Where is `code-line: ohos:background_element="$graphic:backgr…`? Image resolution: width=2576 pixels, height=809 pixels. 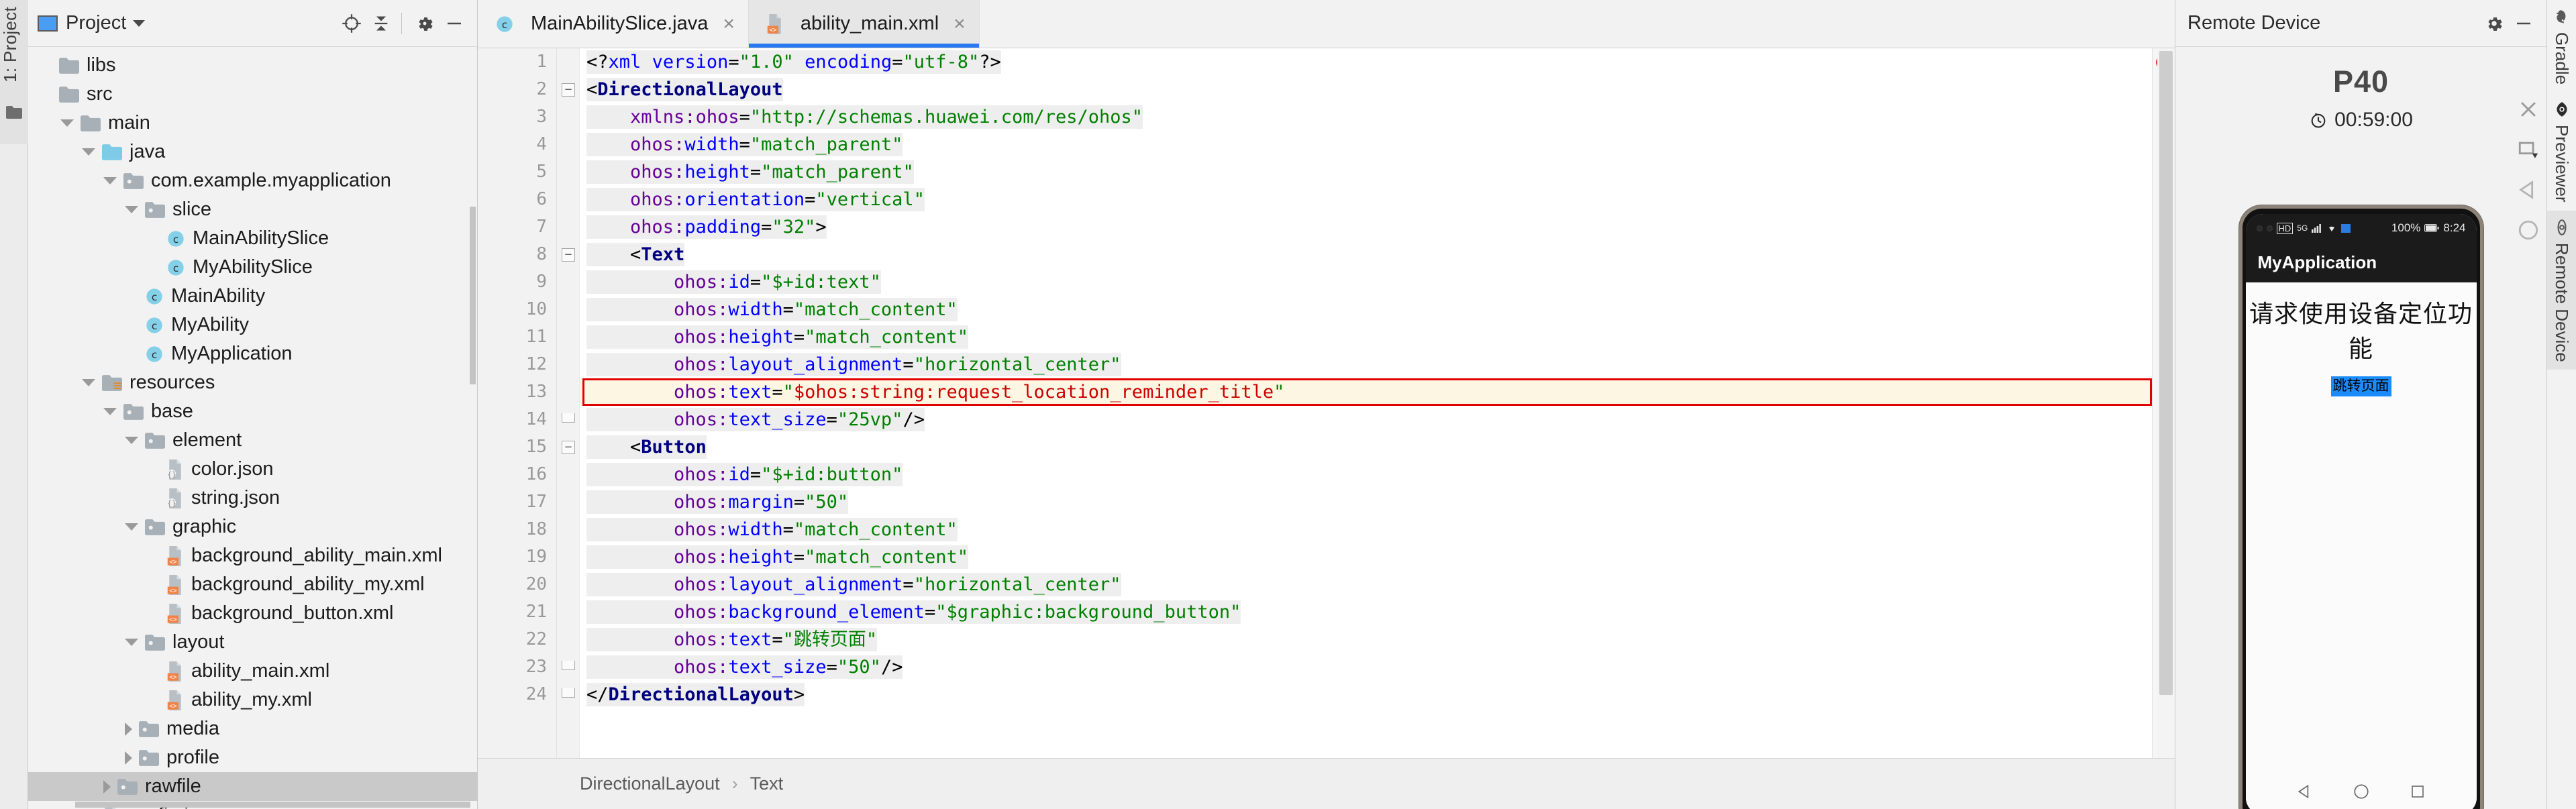 code-line: ohos:background_element="$graphic:backgr… is located at coordinates (1366, 612).